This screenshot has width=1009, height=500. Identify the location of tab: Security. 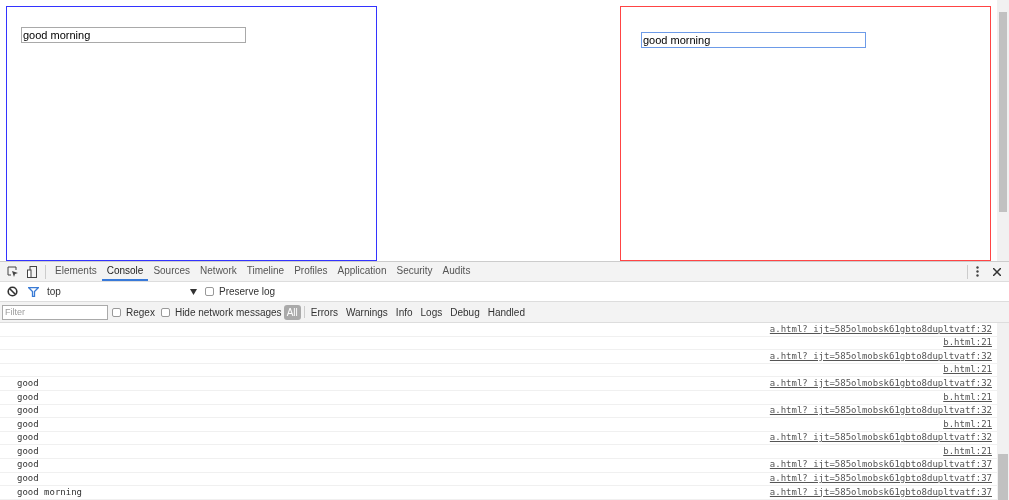
(414, 271).